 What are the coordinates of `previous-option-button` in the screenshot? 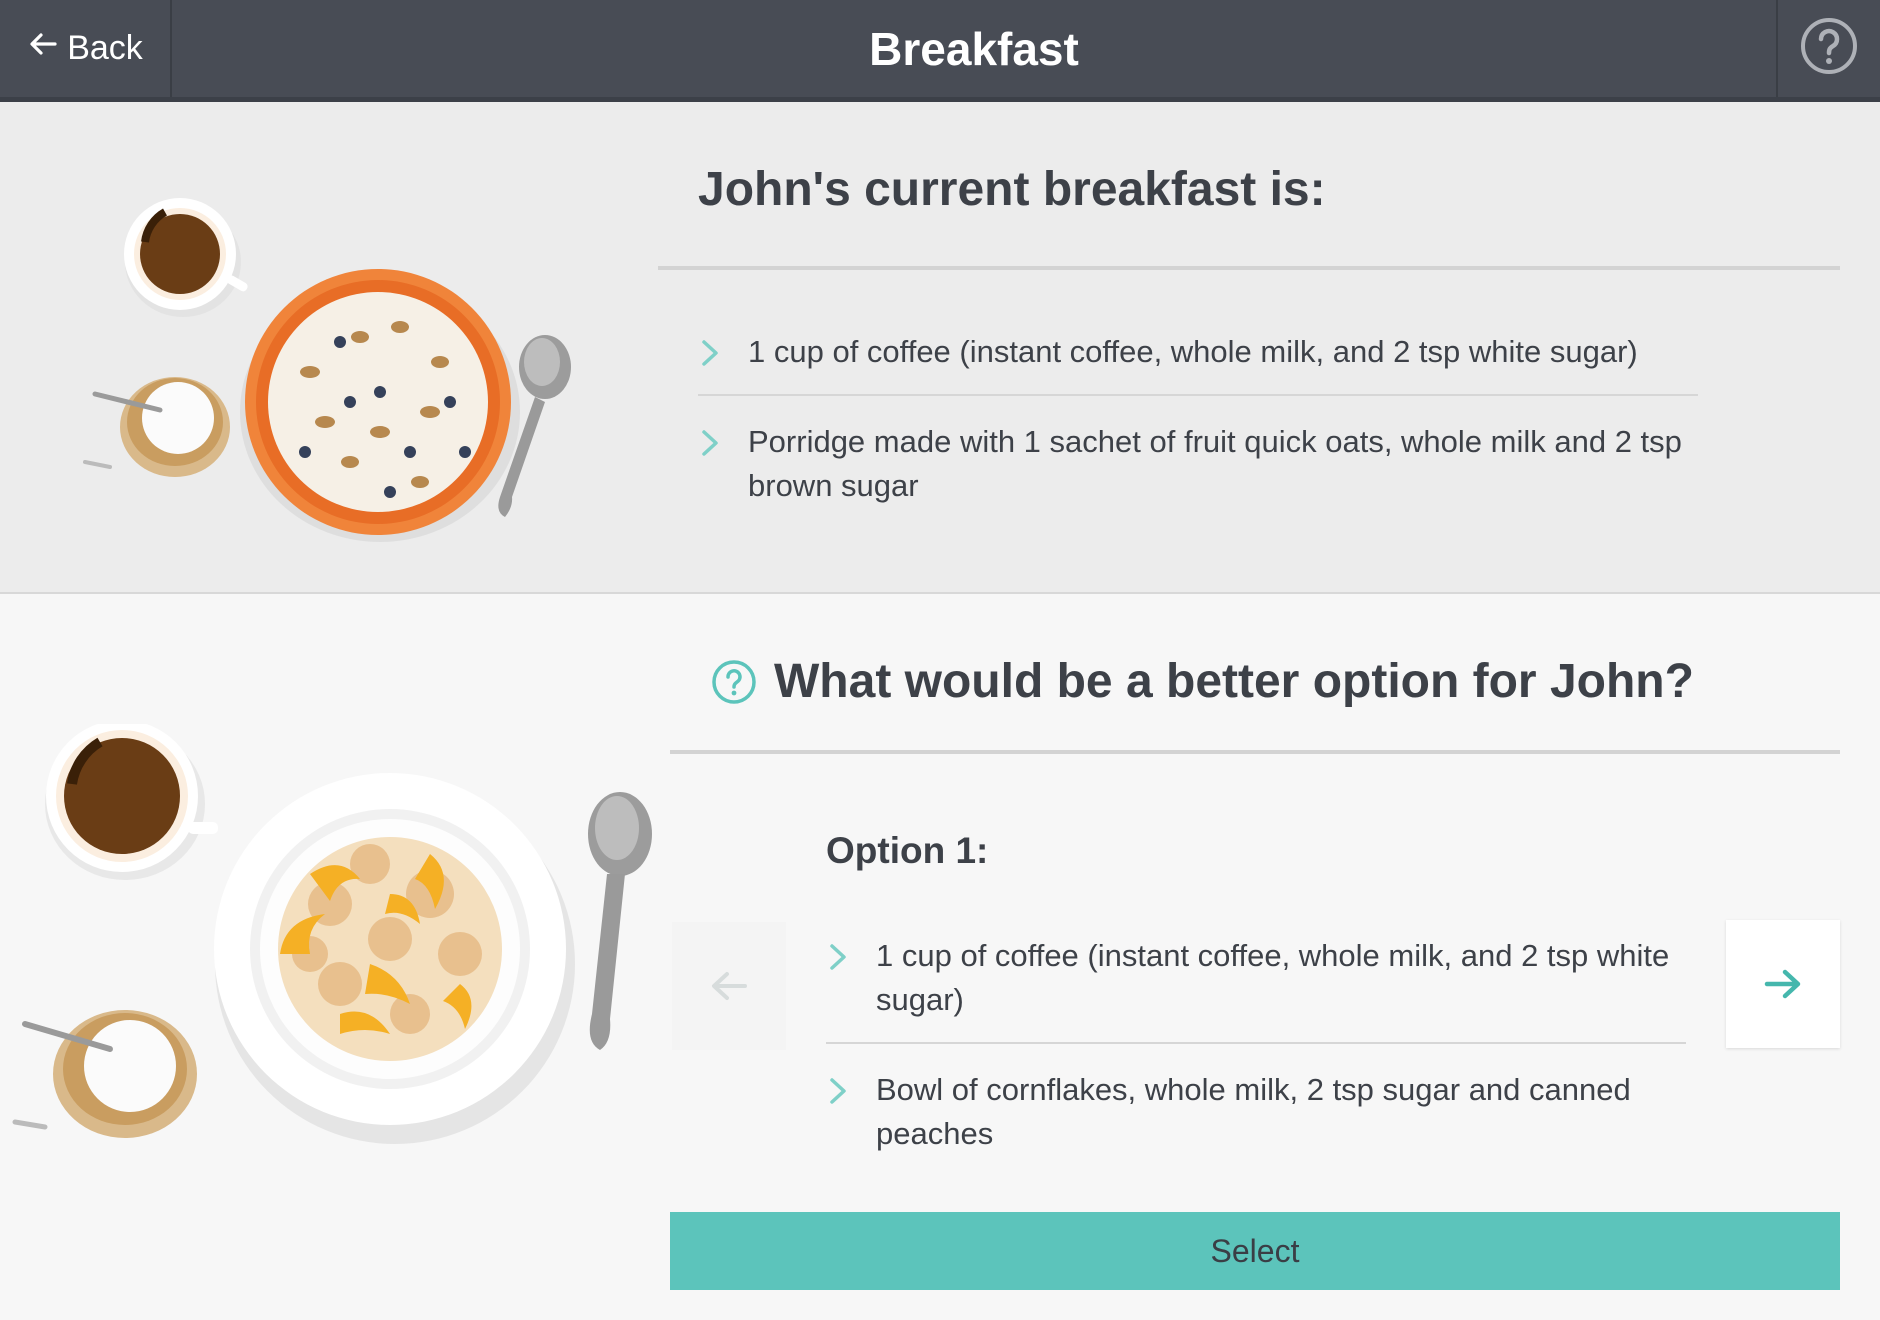 It's located at (729, 986).